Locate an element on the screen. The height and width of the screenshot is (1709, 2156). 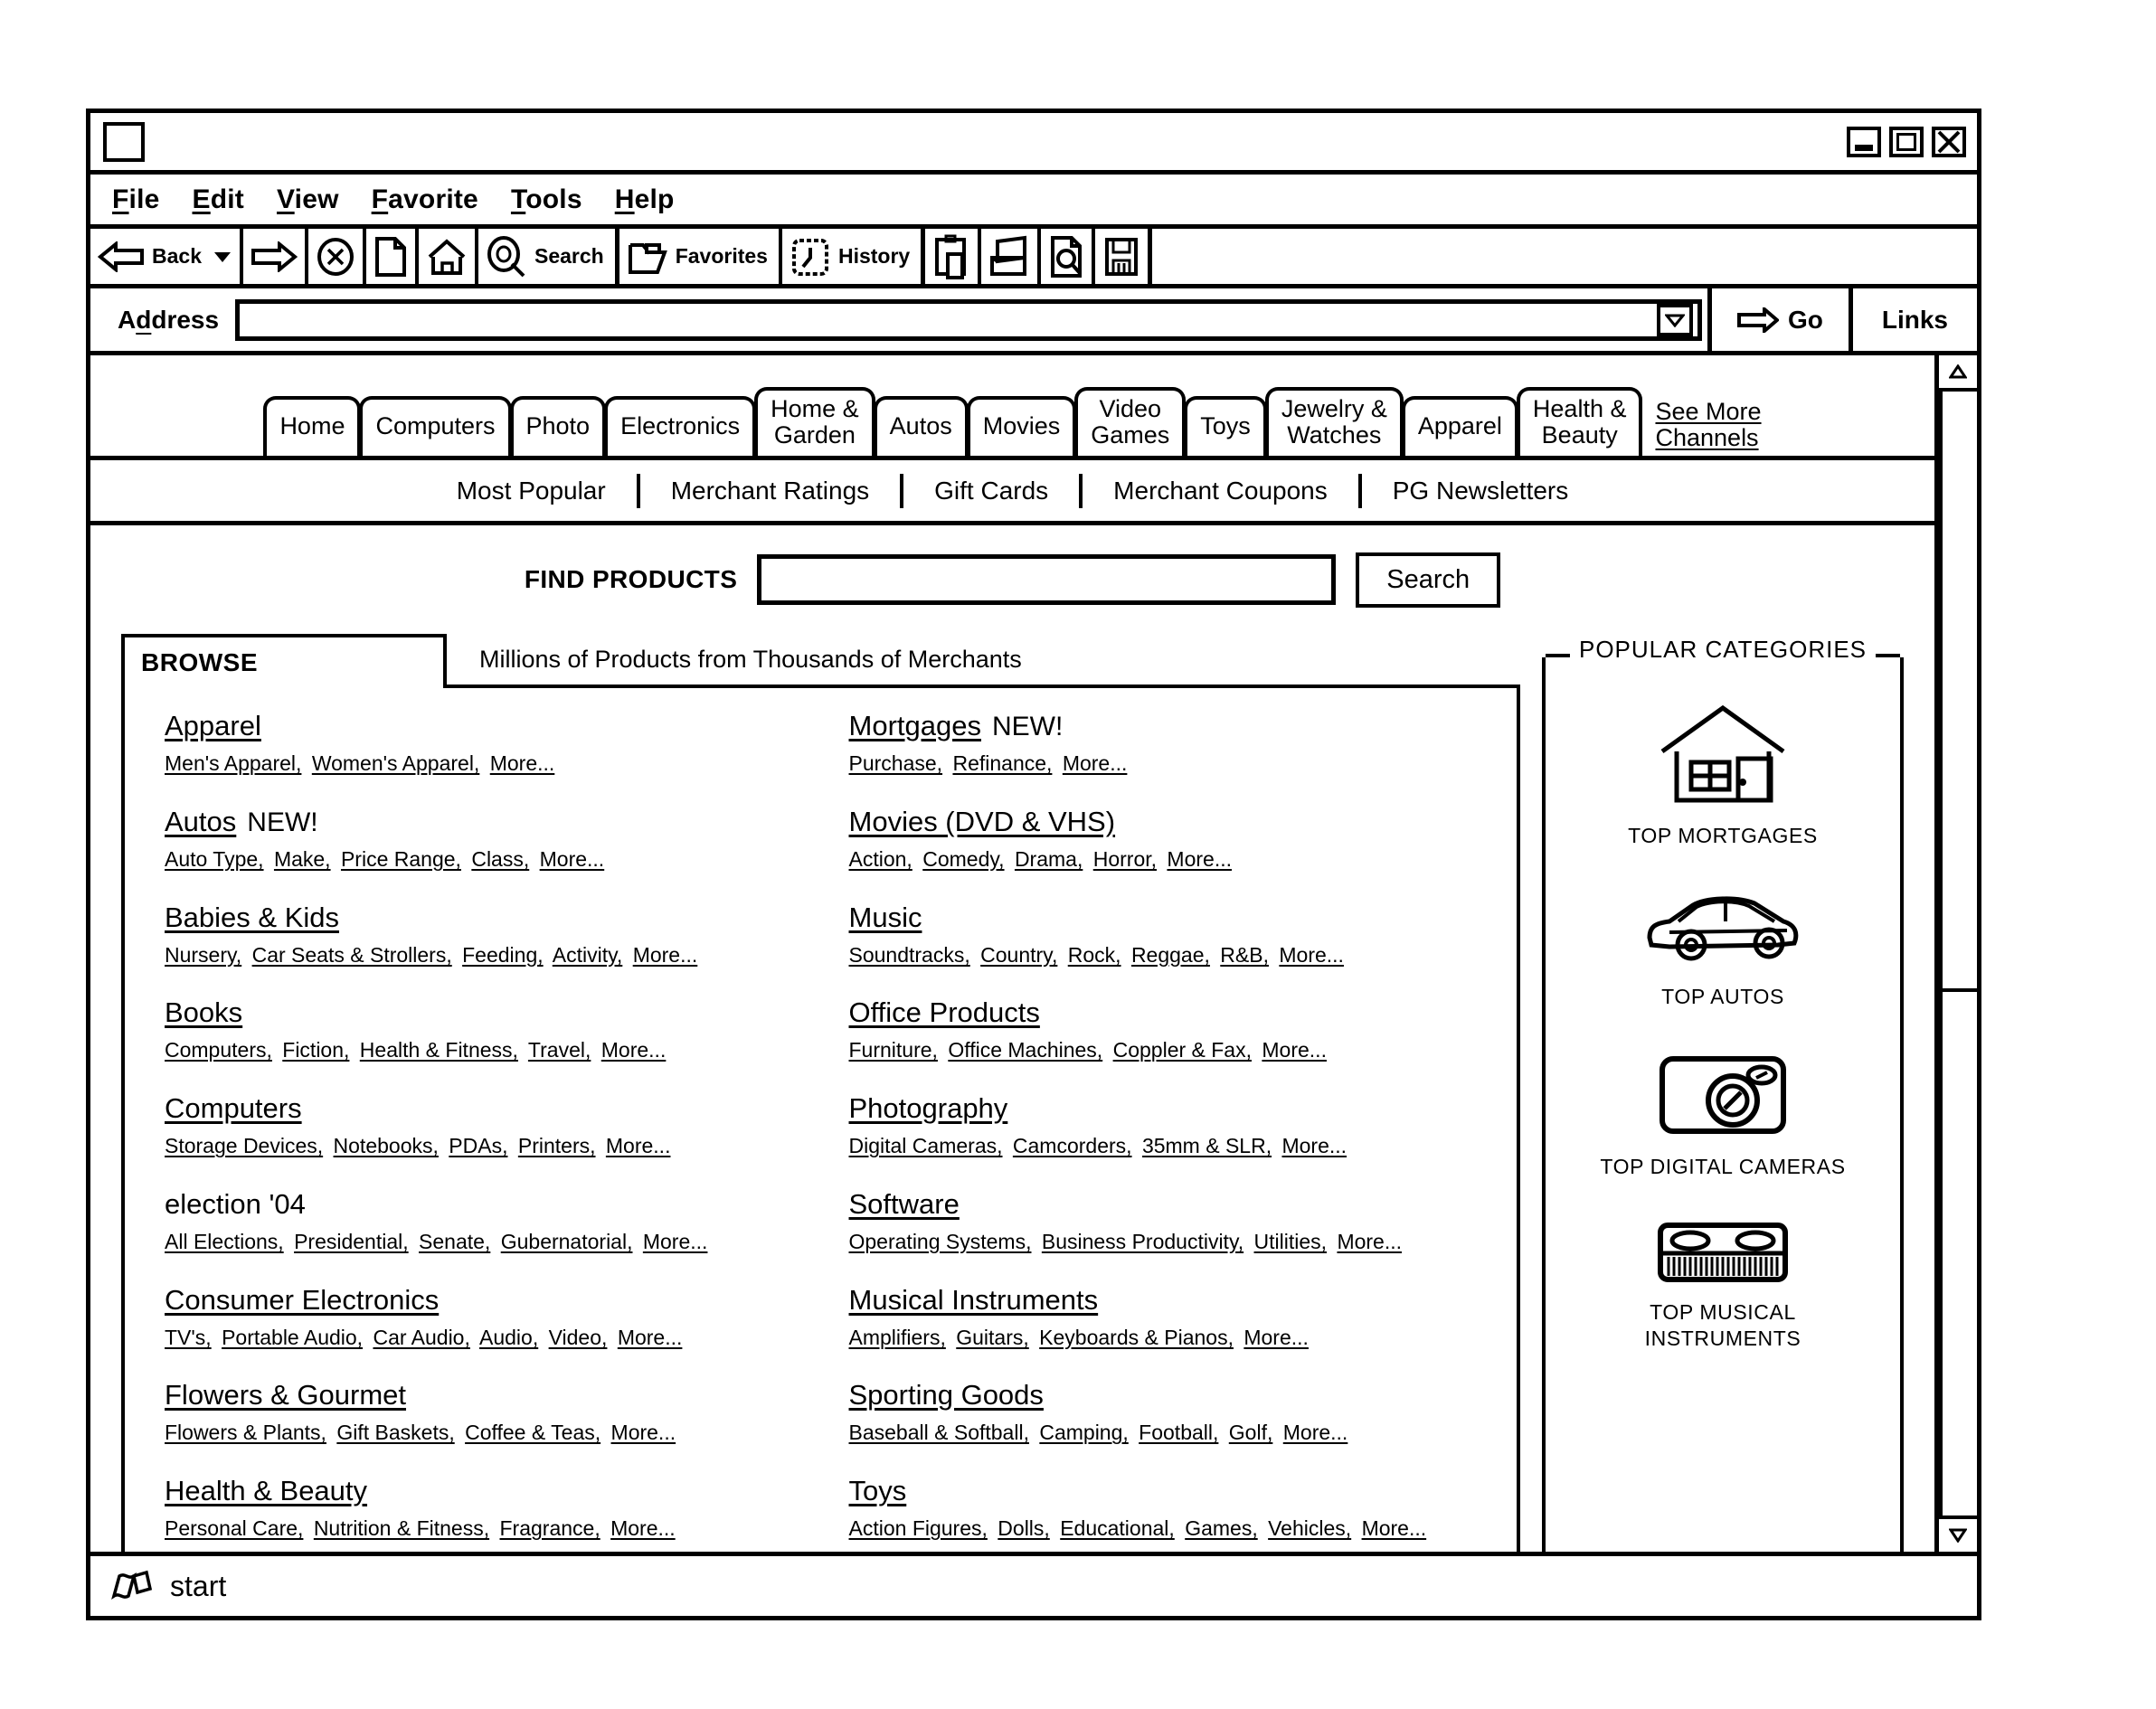
category-title-link: Computers is located at coordinates (233, 1109).